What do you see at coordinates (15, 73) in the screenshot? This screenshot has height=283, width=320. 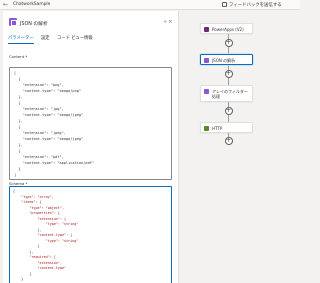 I see `content-line: [` at bounding box center [15, 73].